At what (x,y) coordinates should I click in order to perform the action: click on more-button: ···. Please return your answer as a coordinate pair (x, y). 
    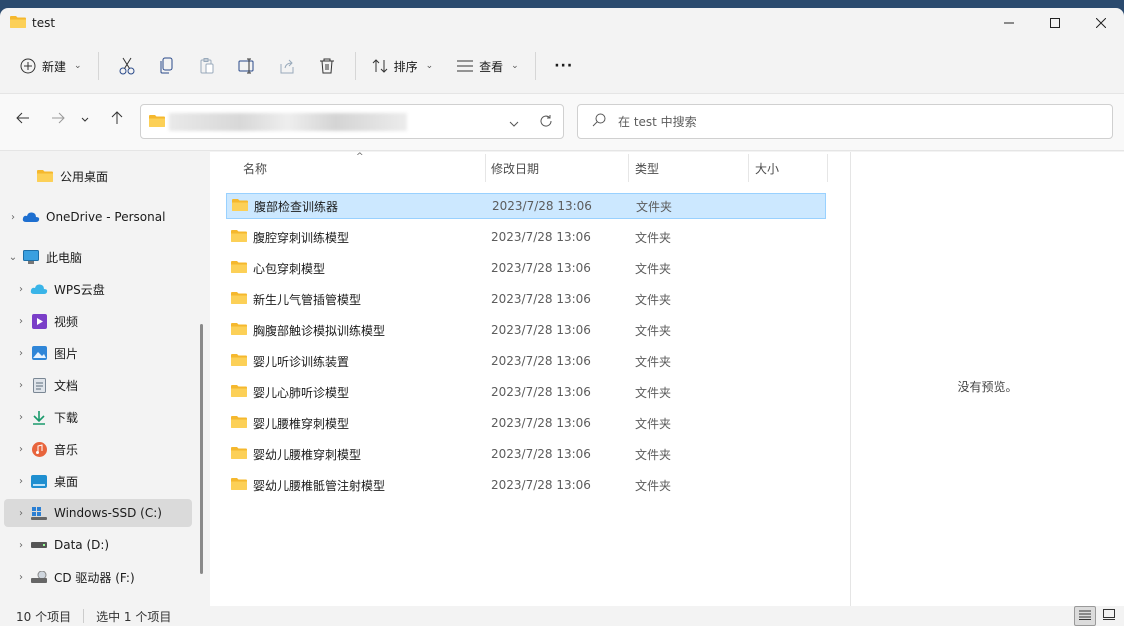
    Looking at the image, I should click on (564, 66).